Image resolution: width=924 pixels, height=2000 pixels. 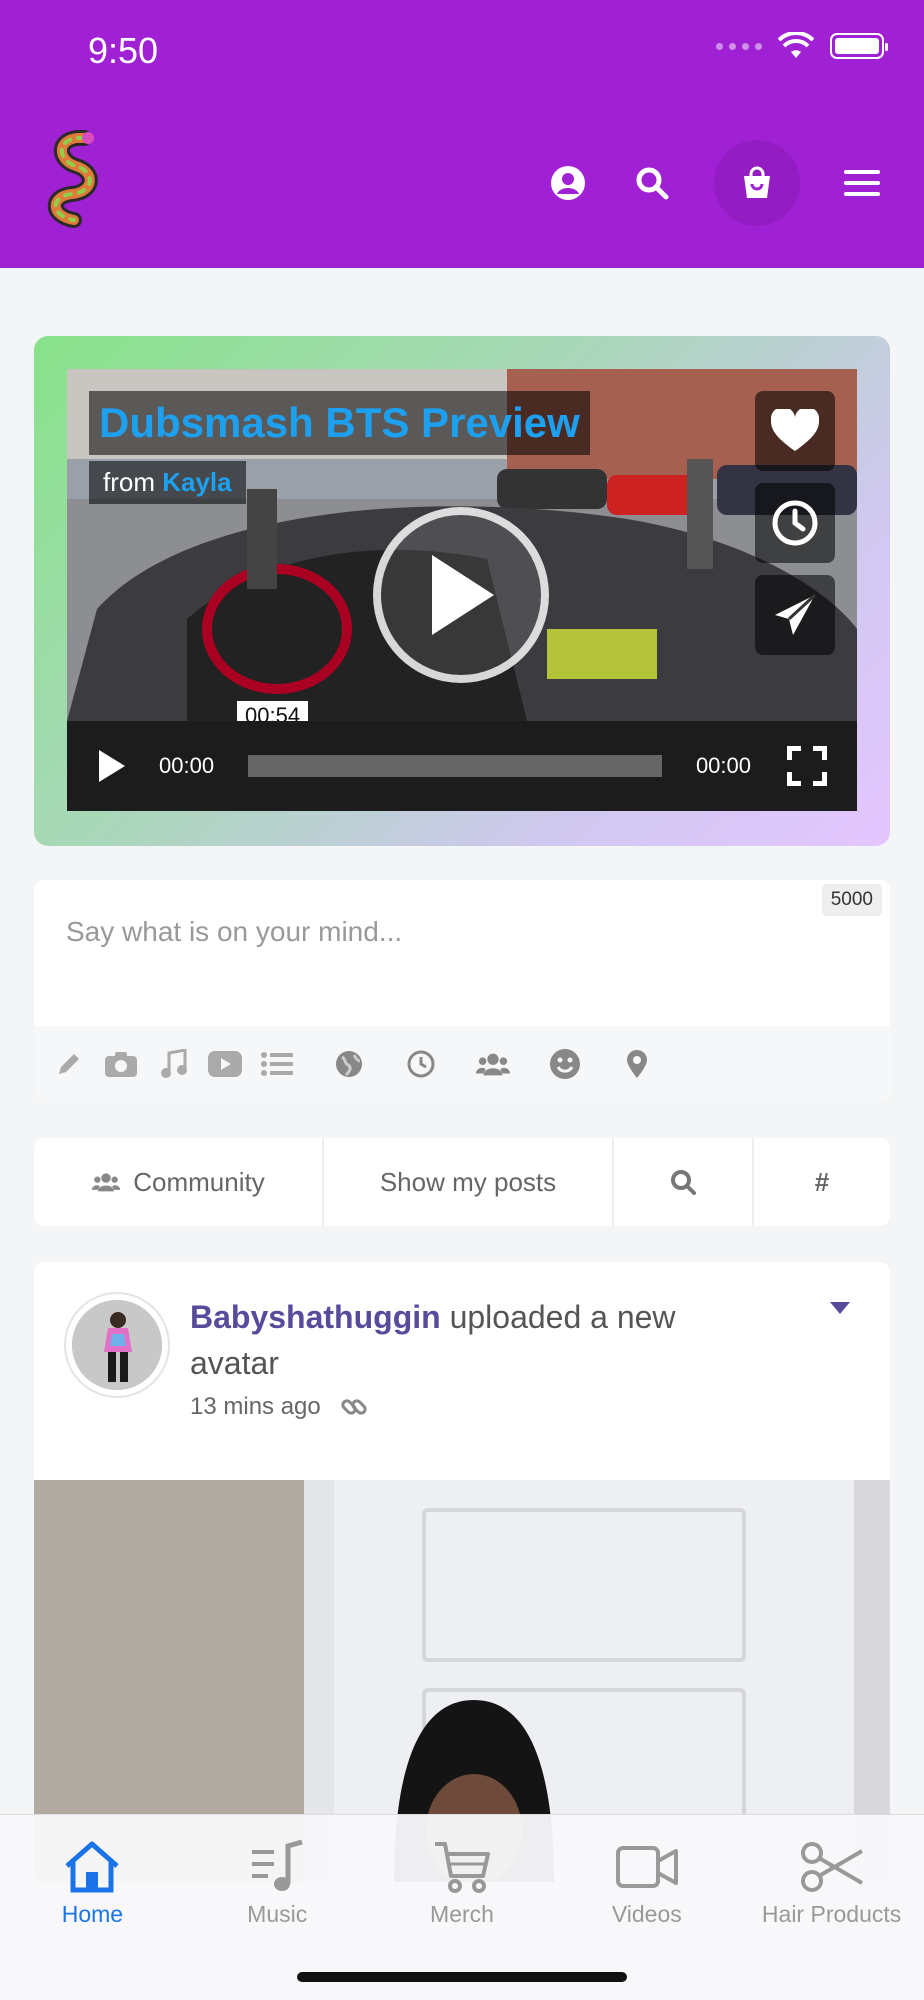 I want to click on tab-videos: Videos, so click(x=646, y=1880).